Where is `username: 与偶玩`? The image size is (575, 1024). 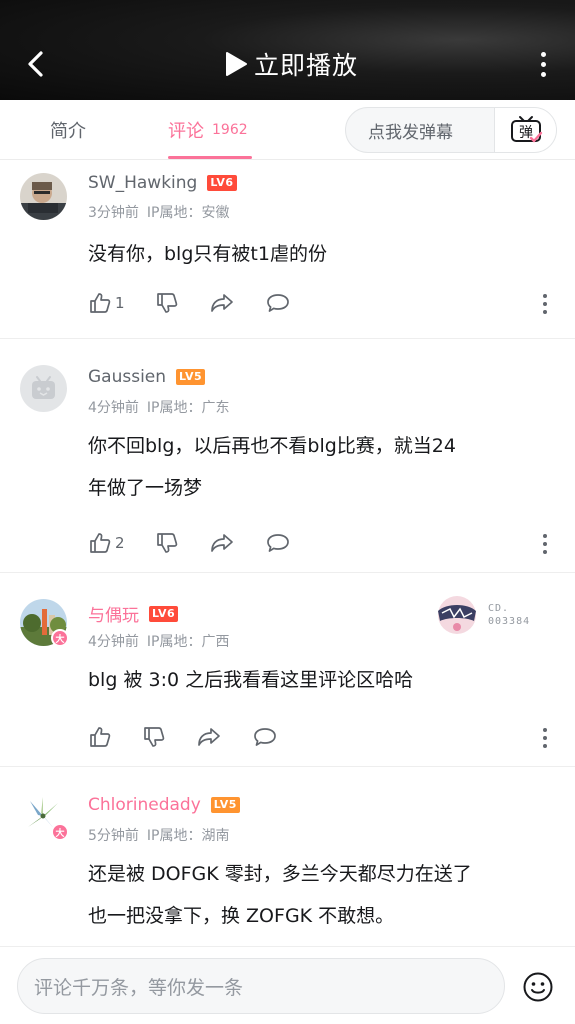
username: 与偶玩 is located at coordinates (113, 613).